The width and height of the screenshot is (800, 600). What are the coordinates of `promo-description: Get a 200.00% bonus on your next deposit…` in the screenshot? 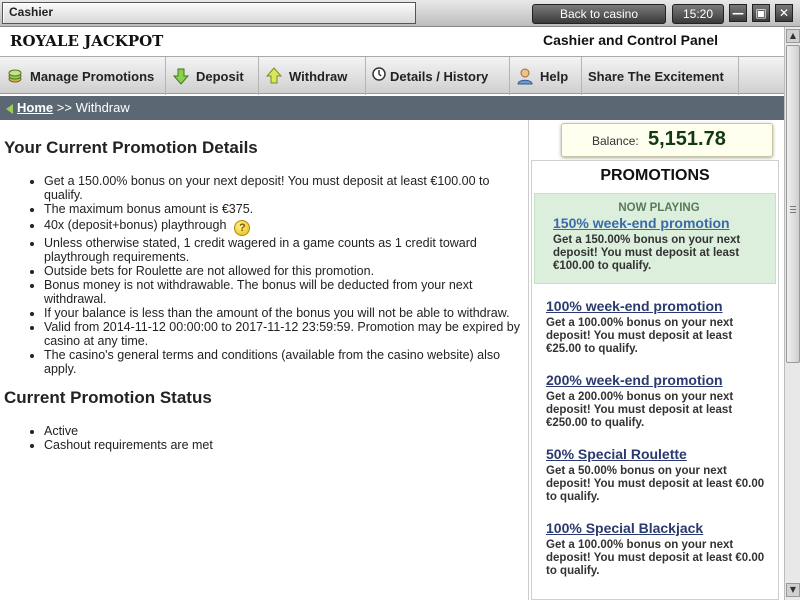 It's located at (640, 410).